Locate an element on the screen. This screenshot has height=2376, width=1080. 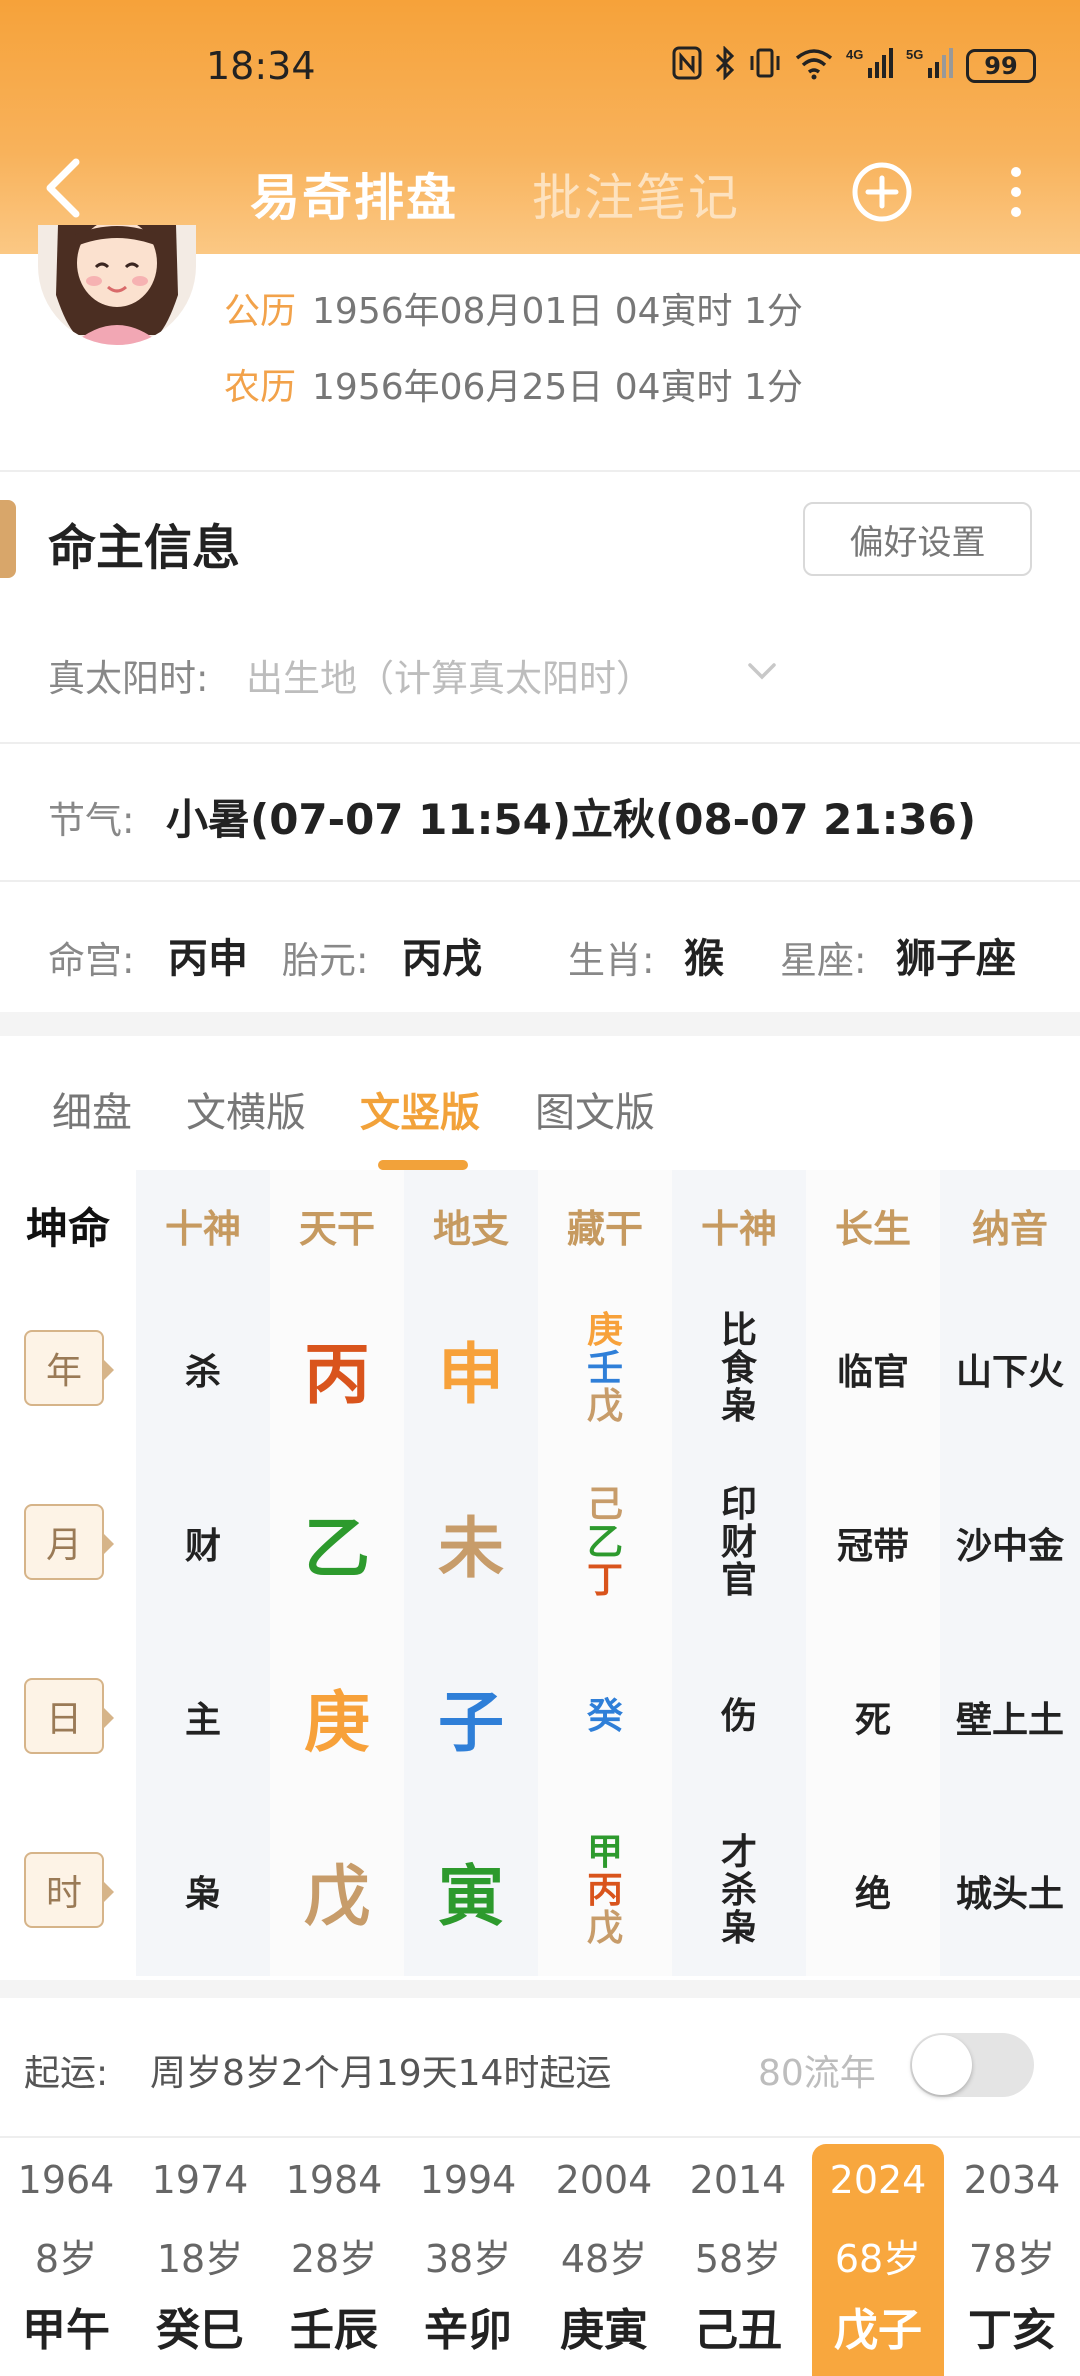
dayun-year: 2004 is located at coordinates (604, 2180).